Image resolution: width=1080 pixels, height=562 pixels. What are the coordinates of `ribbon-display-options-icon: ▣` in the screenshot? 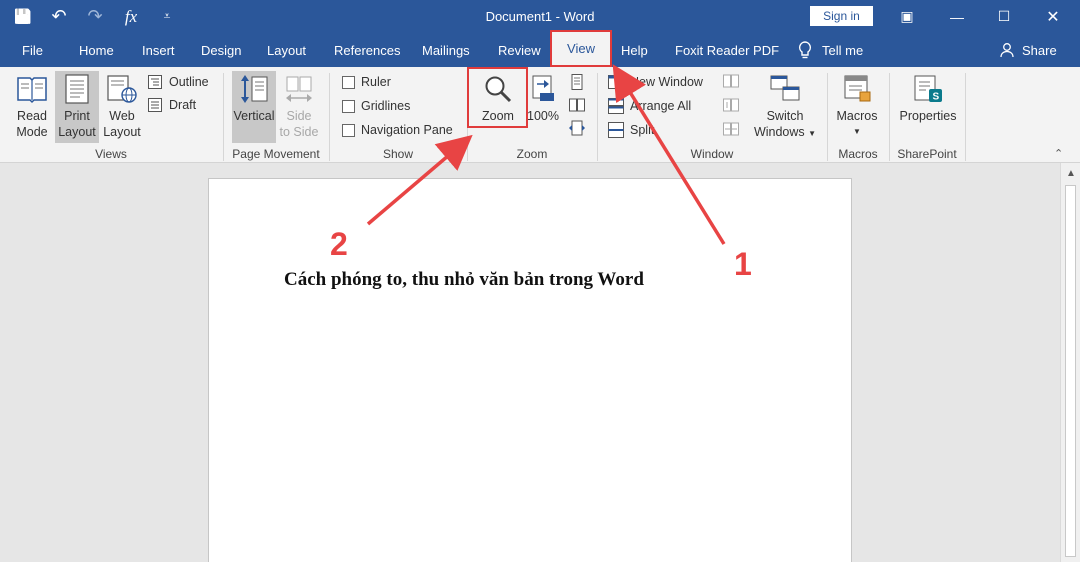 It's located at (907, 16).